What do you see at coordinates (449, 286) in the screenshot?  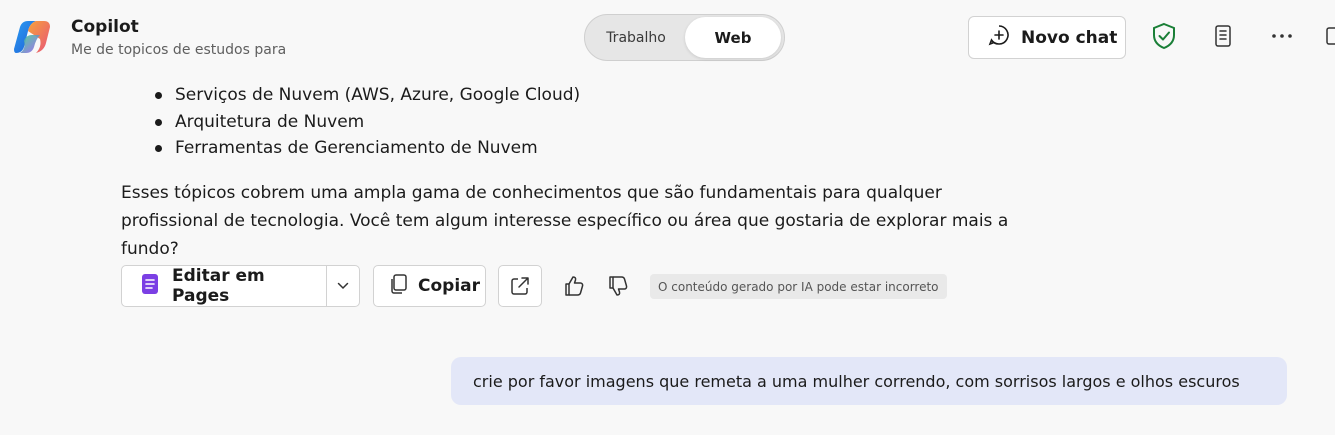 I see `copy-label: Copiar` at bounding box center [449, 286].